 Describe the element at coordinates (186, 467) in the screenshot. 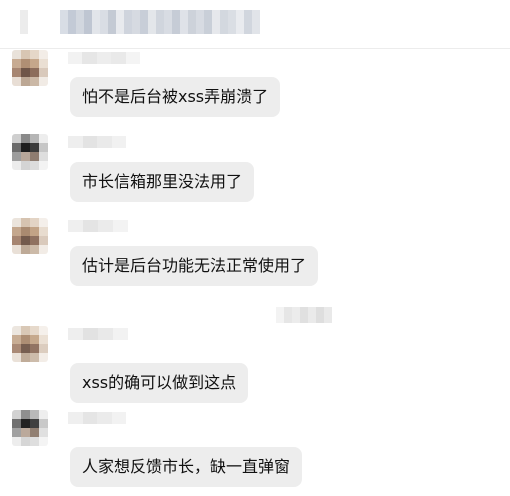

I see `message-bubble: 人家想反馈市长，缺一直弹窗` at that location.